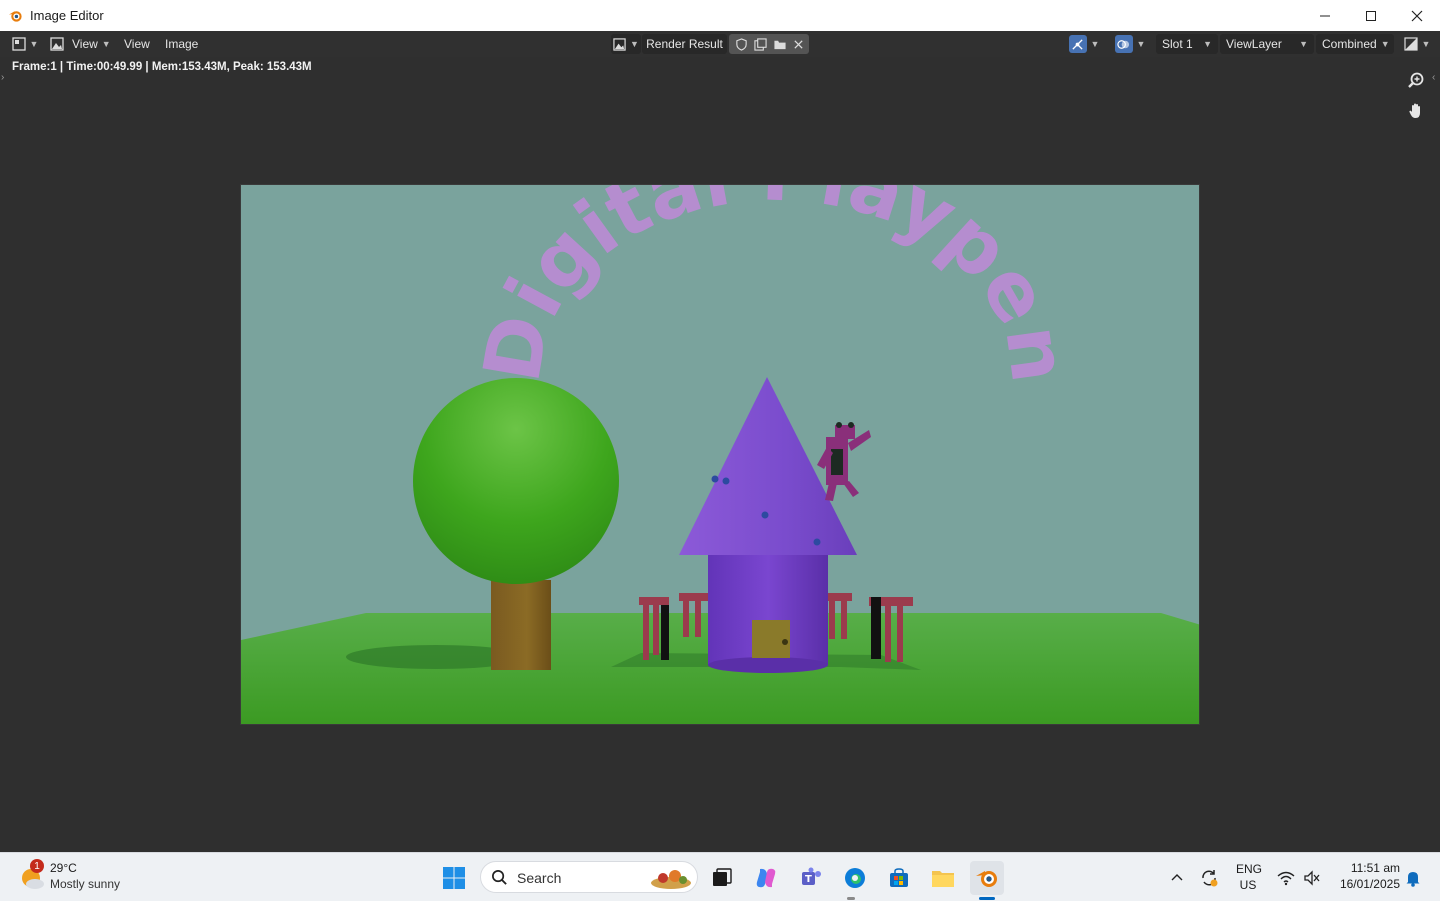 The width and height of the screenshot is (1440, 901). Describe the element at coordinates (57, 44) in the screenshot. I see `image-view-icon` at that location.